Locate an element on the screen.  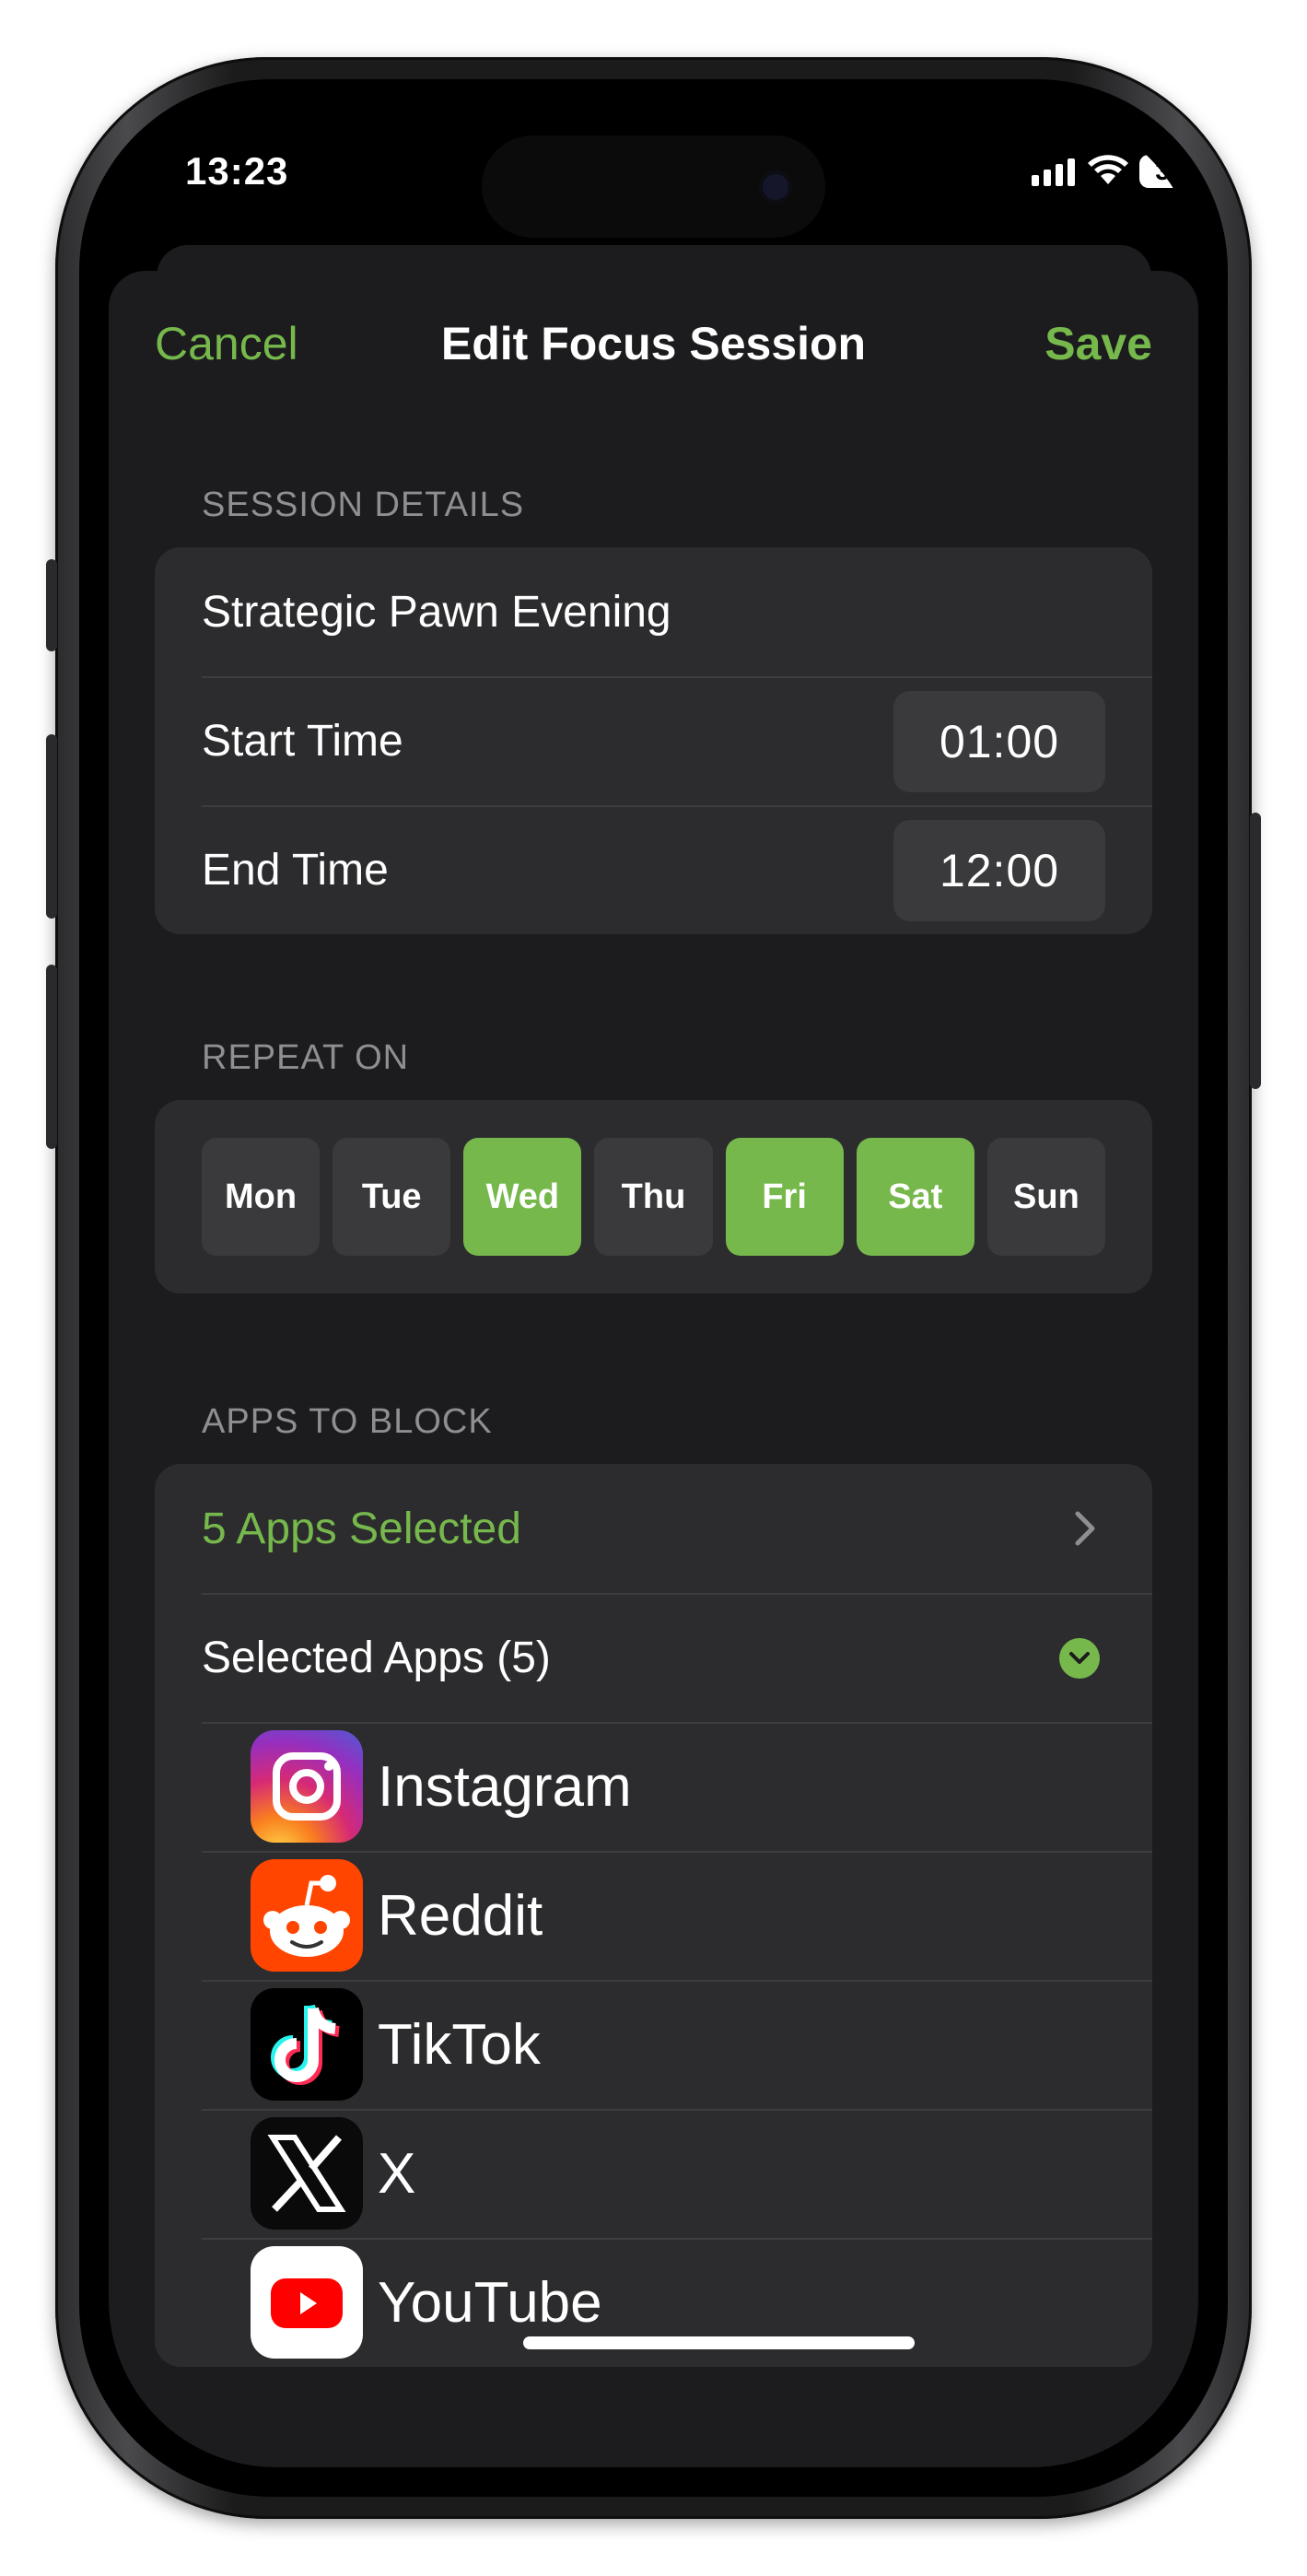
day-toggle-sat: Sat is located at coordinates (915, 1197).